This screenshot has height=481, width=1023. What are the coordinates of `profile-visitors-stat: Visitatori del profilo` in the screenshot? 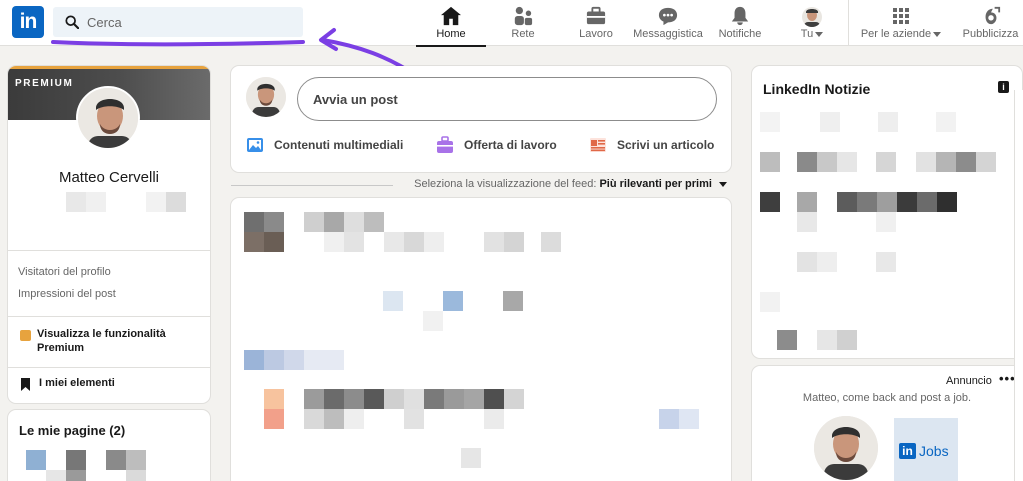 It's located at (64, 272).